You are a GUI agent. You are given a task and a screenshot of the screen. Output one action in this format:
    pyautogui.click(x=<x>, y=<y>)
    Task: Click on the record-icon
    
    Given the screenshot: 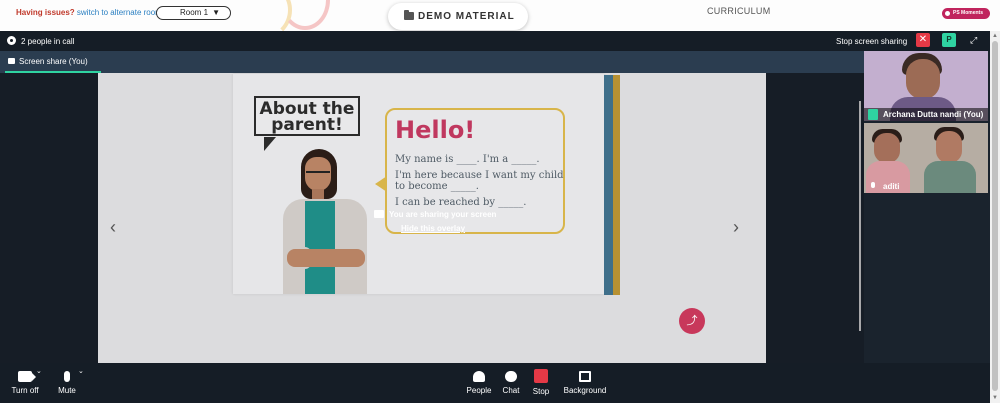 What is the action you would take?
    pyautogui.click(x=947, y=13)
    